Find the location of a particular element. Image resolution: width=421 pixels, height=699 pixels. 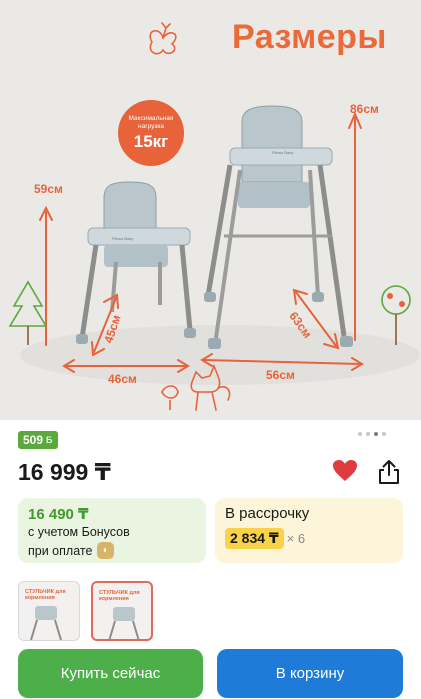

bonus-caption-line2-row: при оплате ◐ is located at coordinates (71, 550).